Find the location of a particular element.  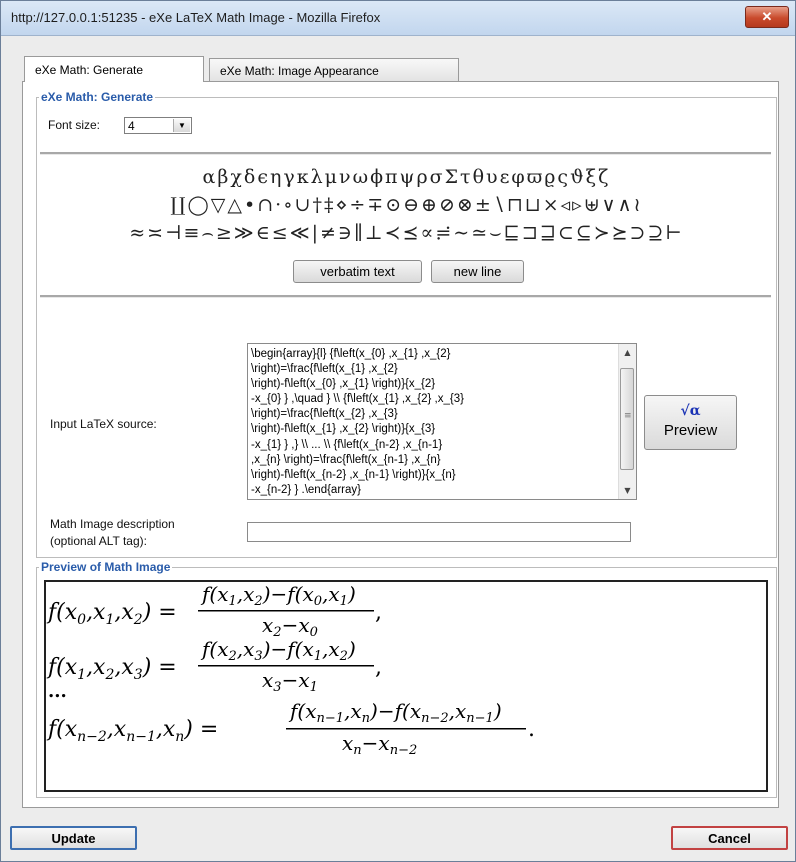

symbol-button: δ is located at coordinates (249, 177).